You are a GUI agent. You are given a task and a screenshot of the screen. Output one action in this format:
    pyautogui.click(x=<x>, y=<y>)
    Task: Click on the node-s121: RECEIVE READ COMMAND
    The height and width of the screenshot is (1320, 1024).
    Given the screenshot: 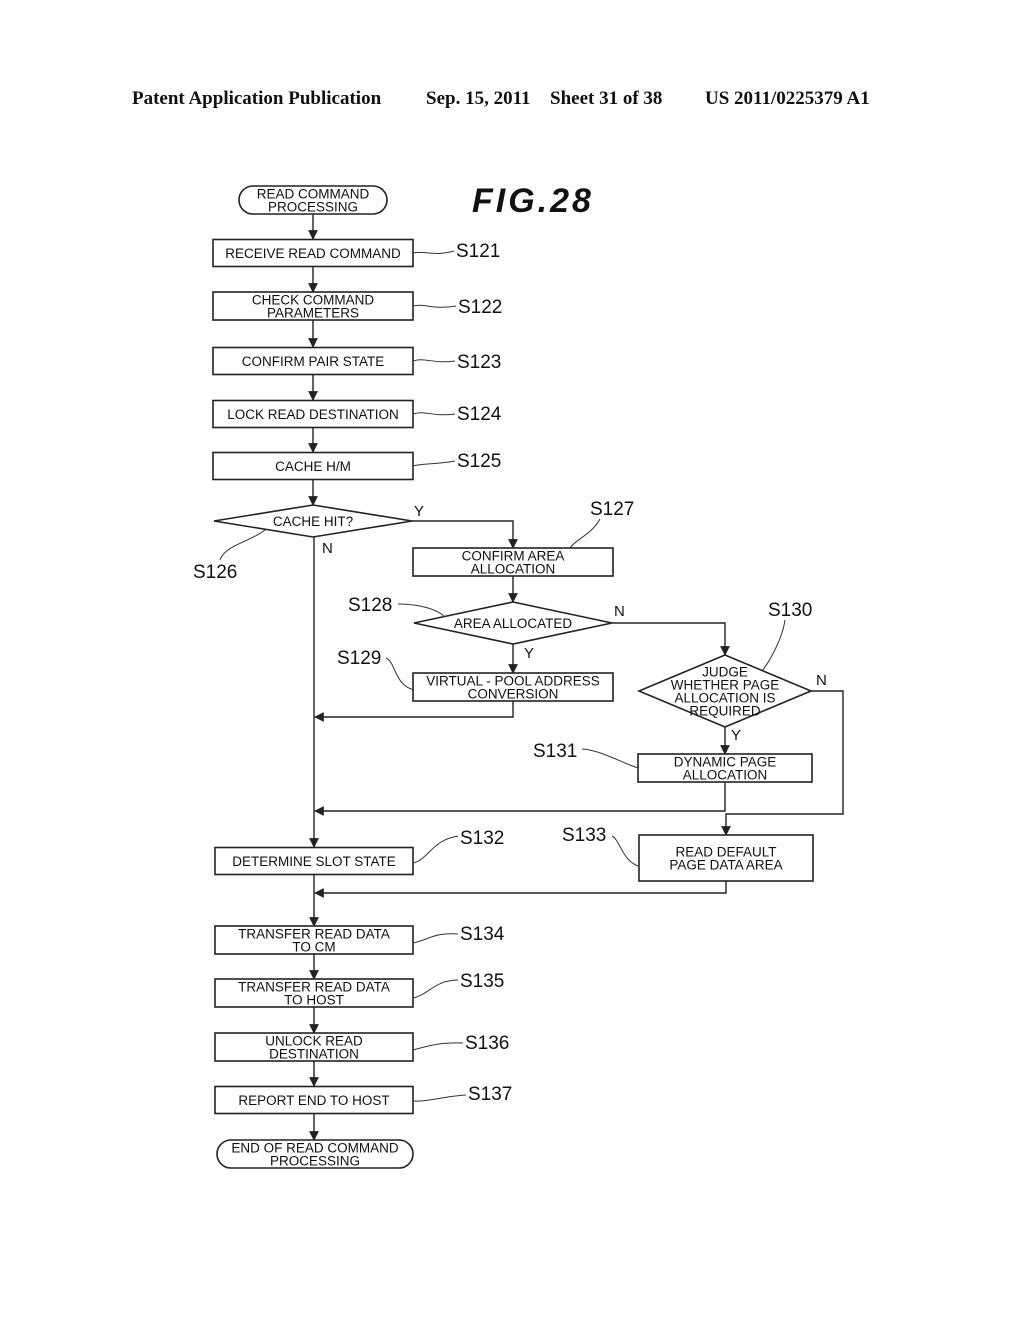 What is the action you would take?
    pyautogui.click(x=313, y=253)
    